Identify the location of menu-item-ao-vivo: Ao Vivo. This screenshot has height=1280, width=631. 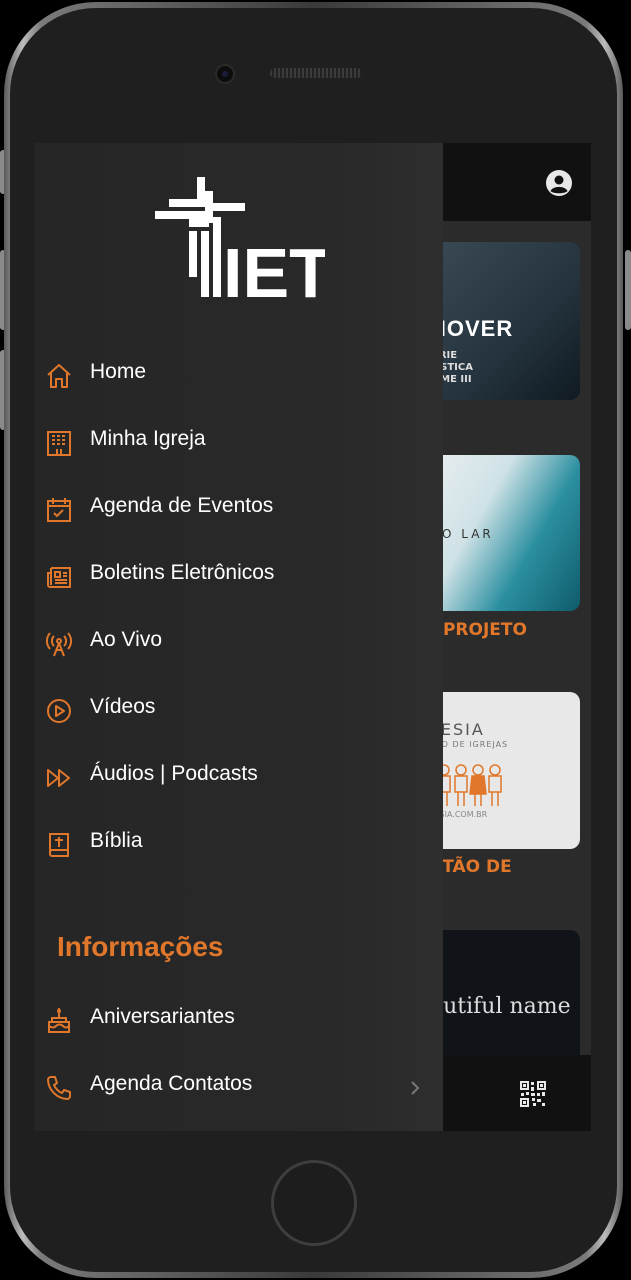
(239, 644).